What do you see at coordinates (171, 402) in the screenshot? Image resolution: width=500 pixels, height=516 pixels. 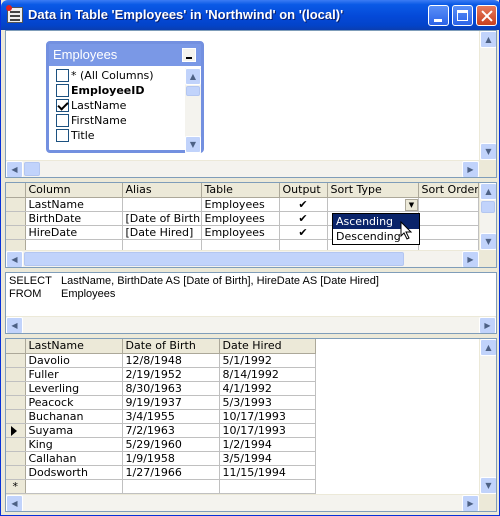 I see `result-cell: 9/19/1937` at bounding box center [171, 402].